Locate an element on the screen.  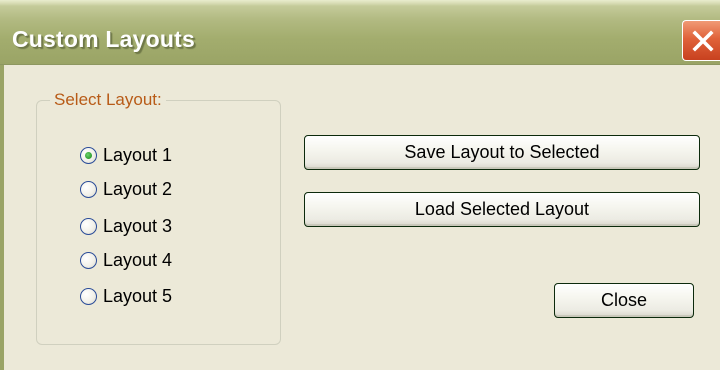
window-title: Custom Layouts is located at coordinates (103, 39).